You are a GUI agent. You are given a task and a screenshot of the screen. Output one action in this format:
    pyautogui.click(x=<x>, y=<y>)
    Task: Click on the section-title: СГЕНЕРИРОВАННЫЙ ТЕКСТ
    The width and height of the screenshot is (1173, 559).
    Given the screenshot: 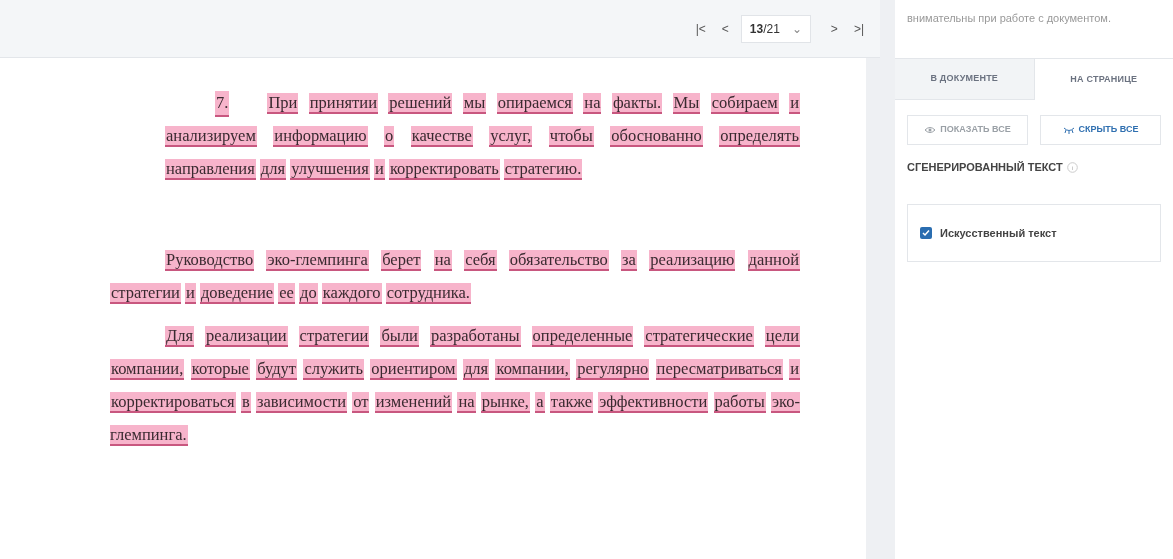 What is the action you would take?
    pyautogui.click(x=985, y=167)
    